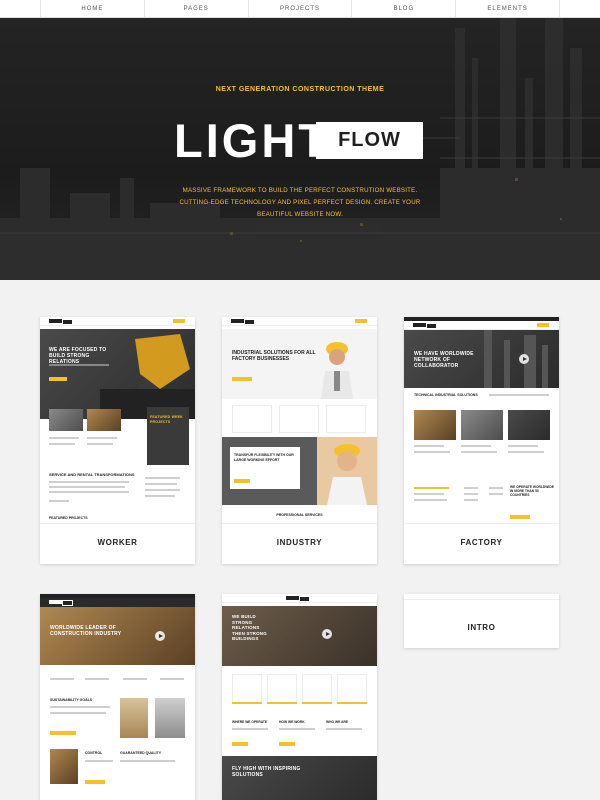 The image size is (600, 800). What do you see at coordinates (58, 379) in the screenshot?
I see `worker-cta-button` at bounding box center [58, 379].